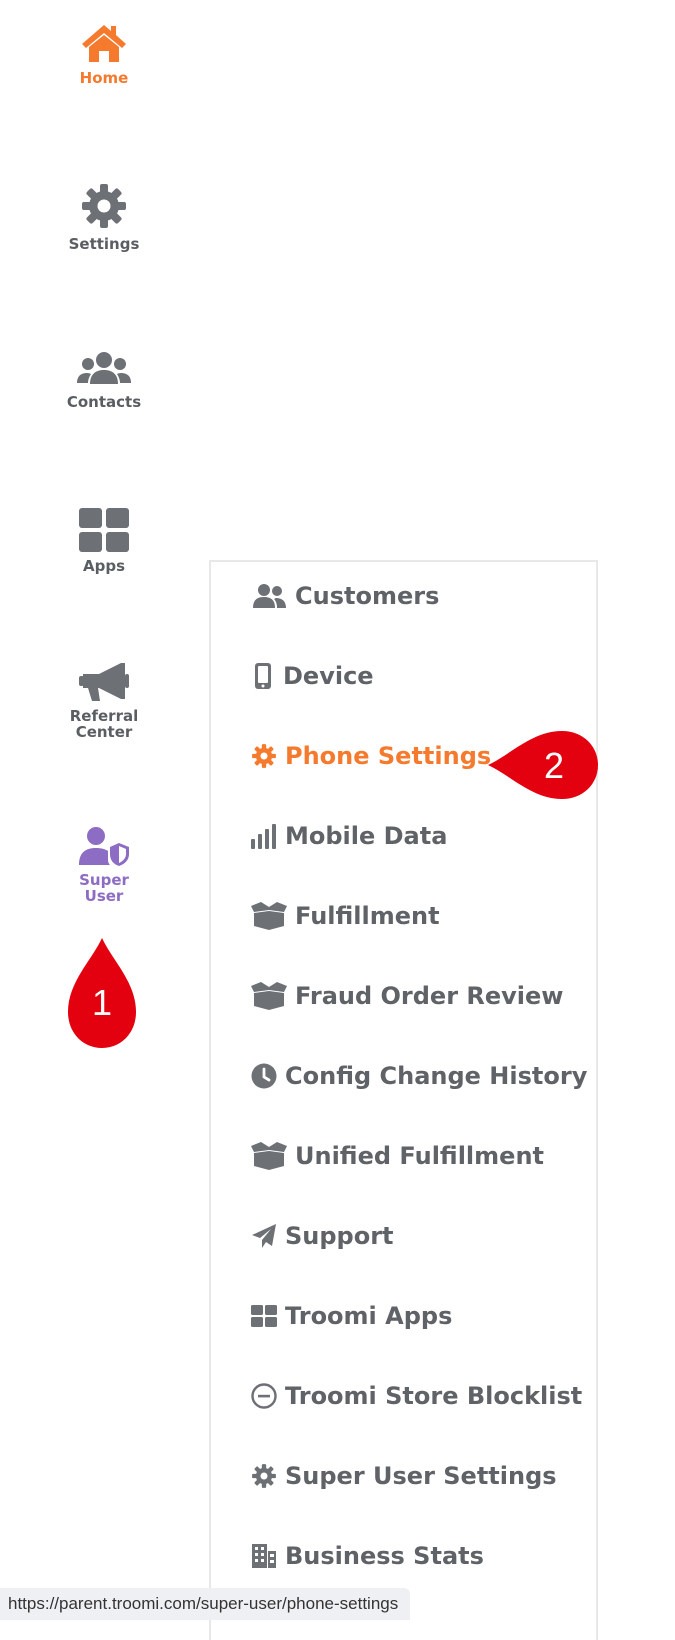  Describe the element at coordinates (103, 566) in the screenshot. I see `nav-label-apps: Apps` at that location.